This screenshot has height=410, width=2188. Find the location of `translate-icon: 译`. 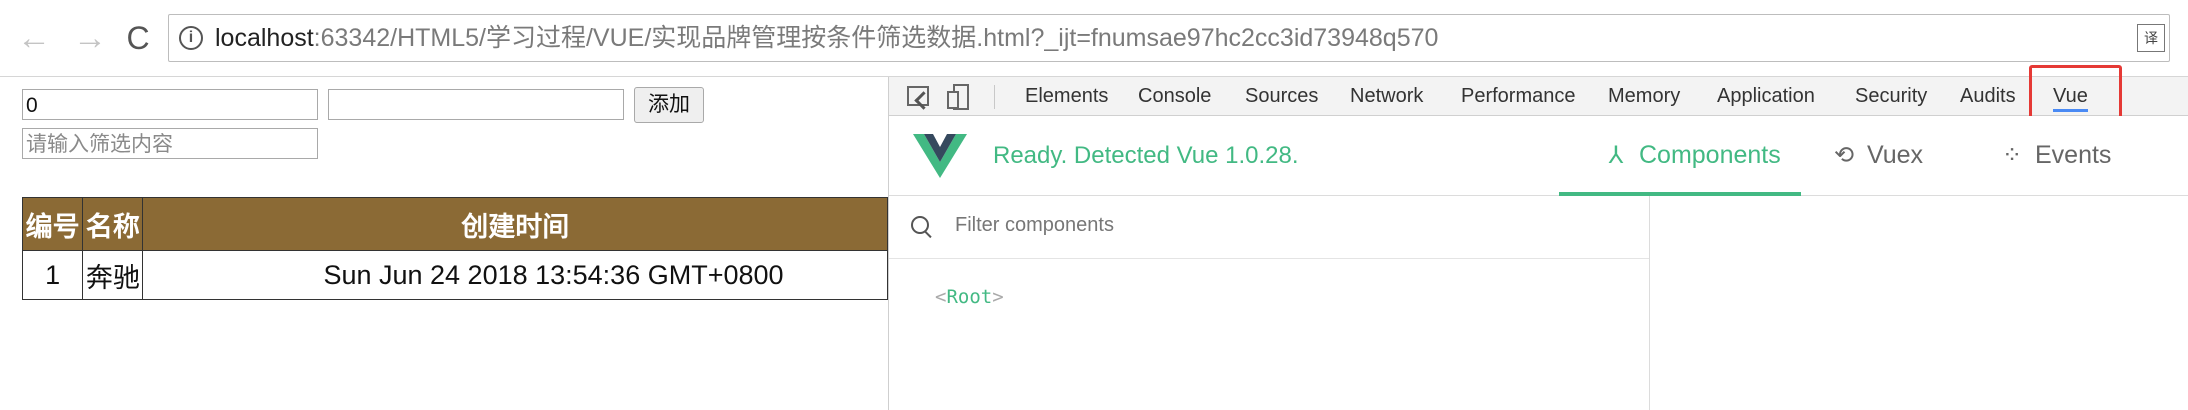

translate-icon: 译 is located at coordinates (2151, 38).